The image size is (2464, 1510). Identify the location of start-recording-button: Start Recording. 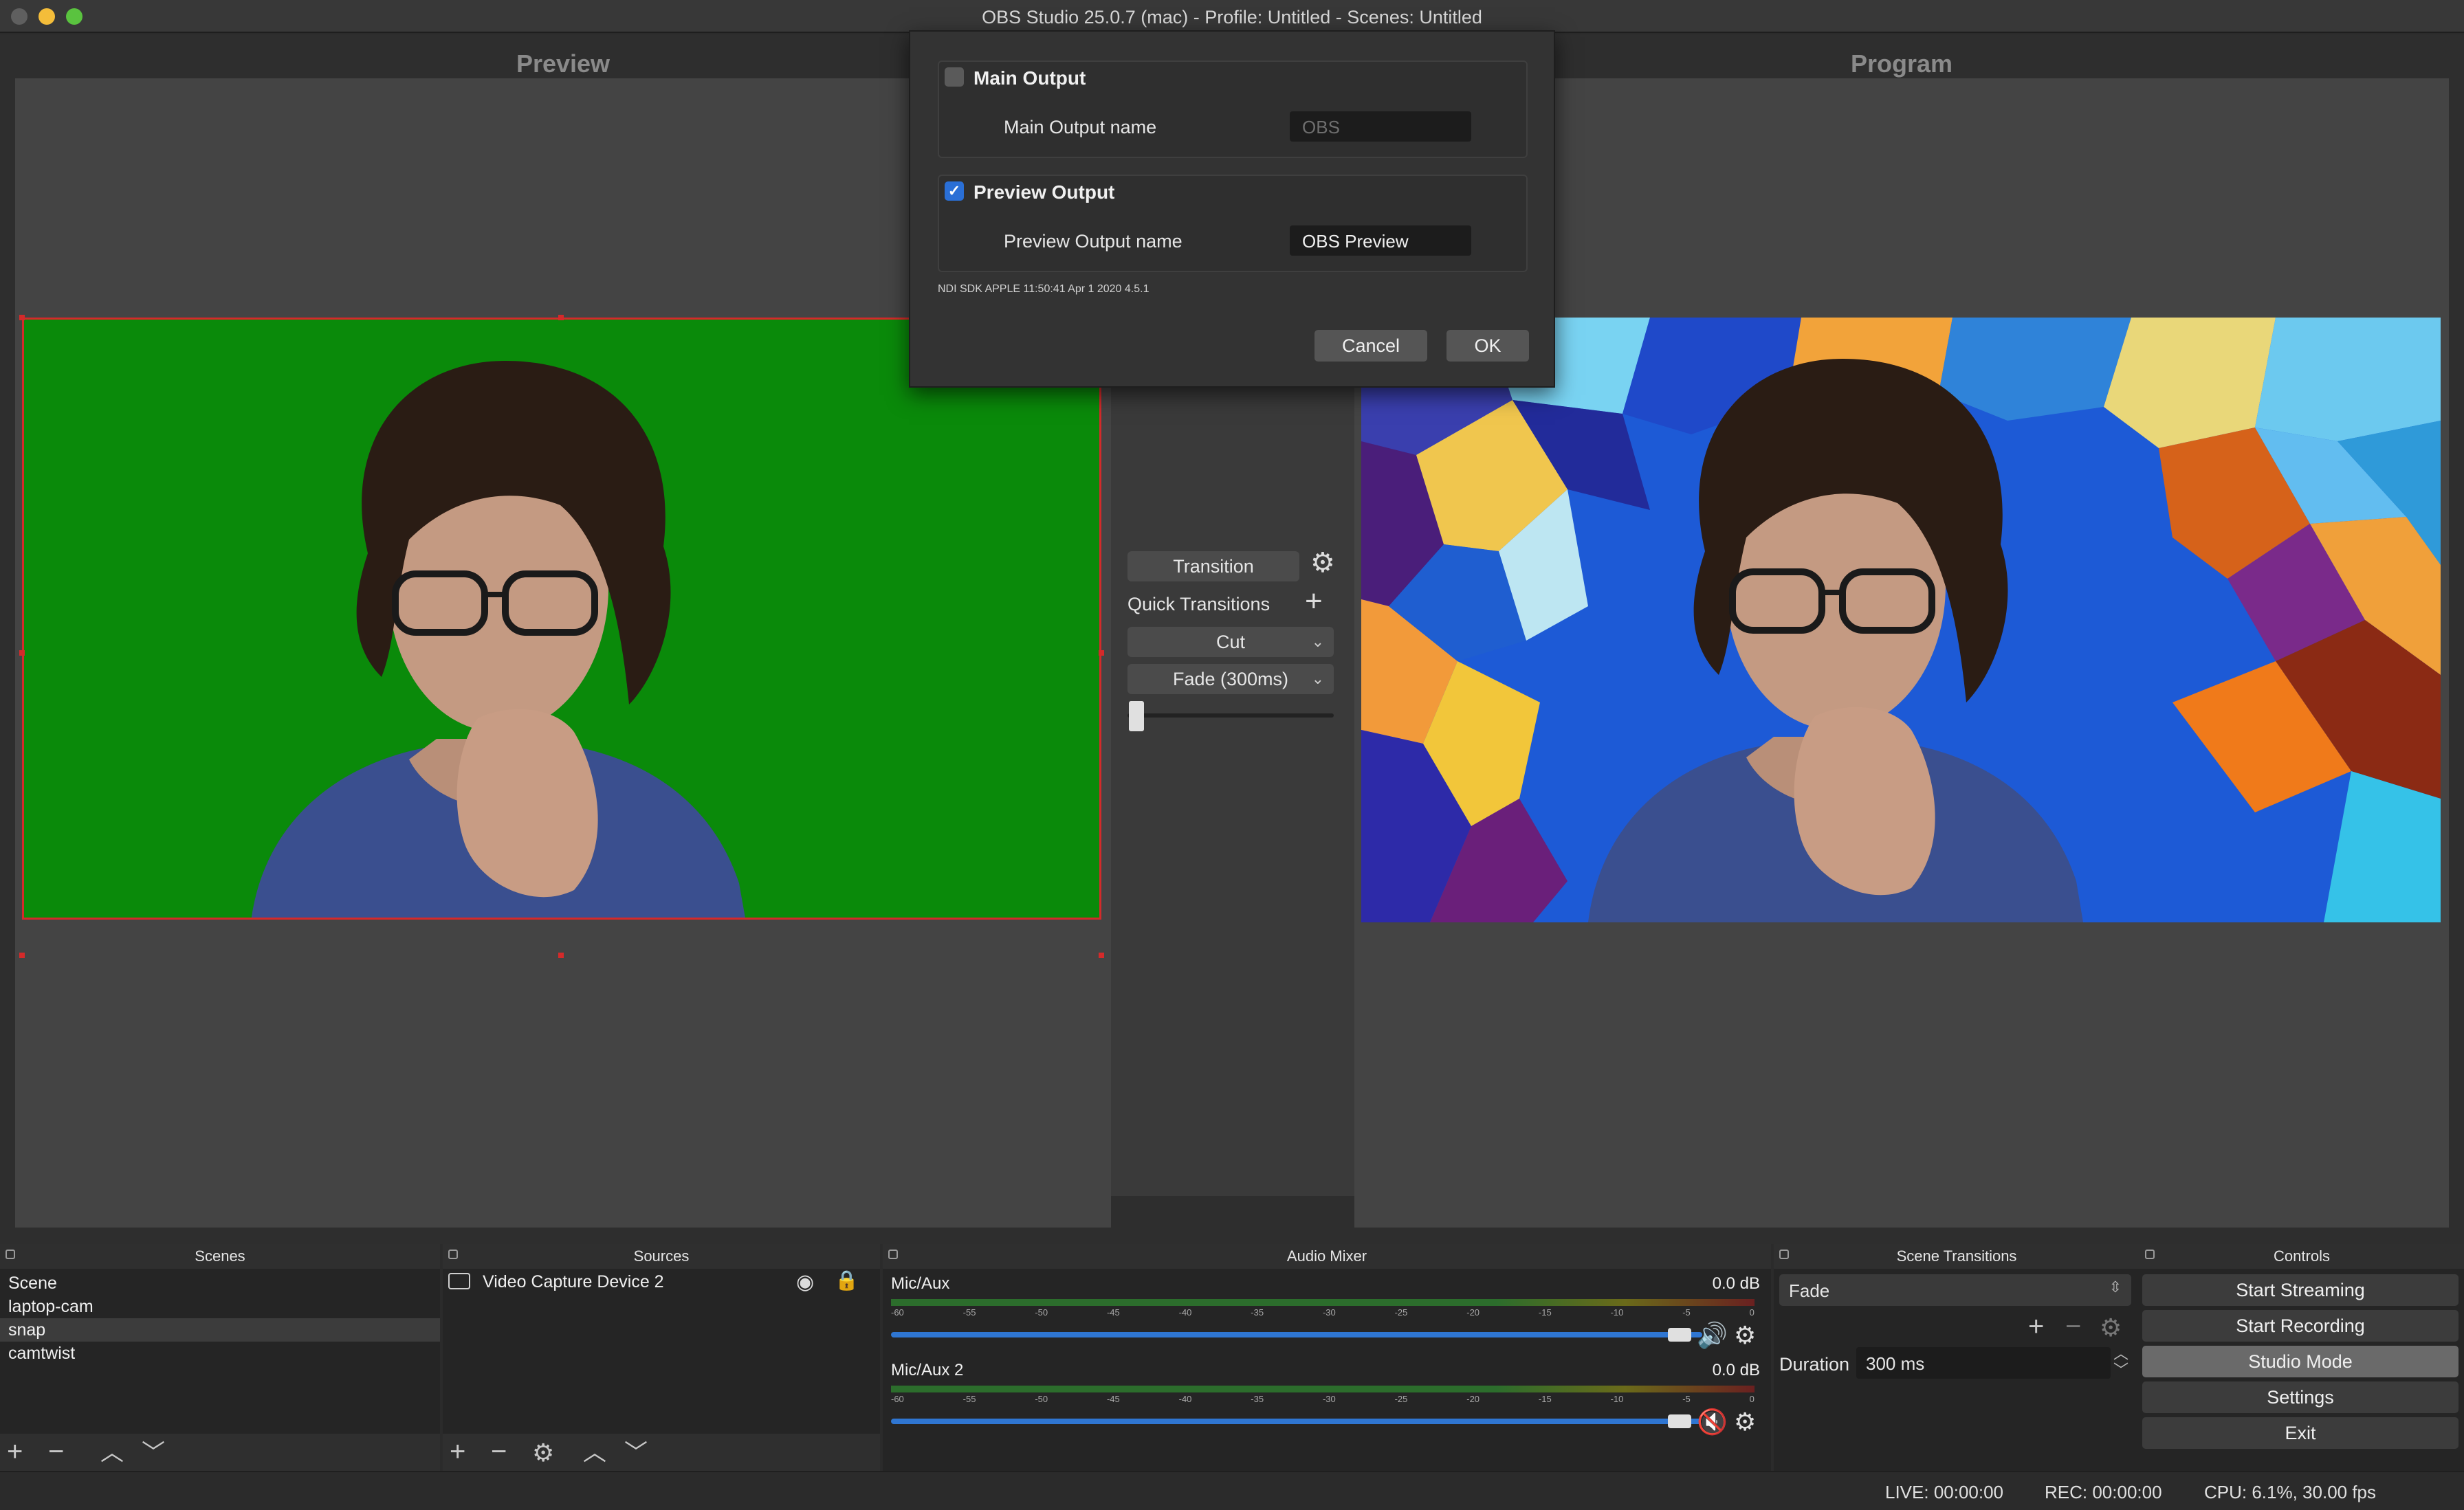
(2300, 1326).